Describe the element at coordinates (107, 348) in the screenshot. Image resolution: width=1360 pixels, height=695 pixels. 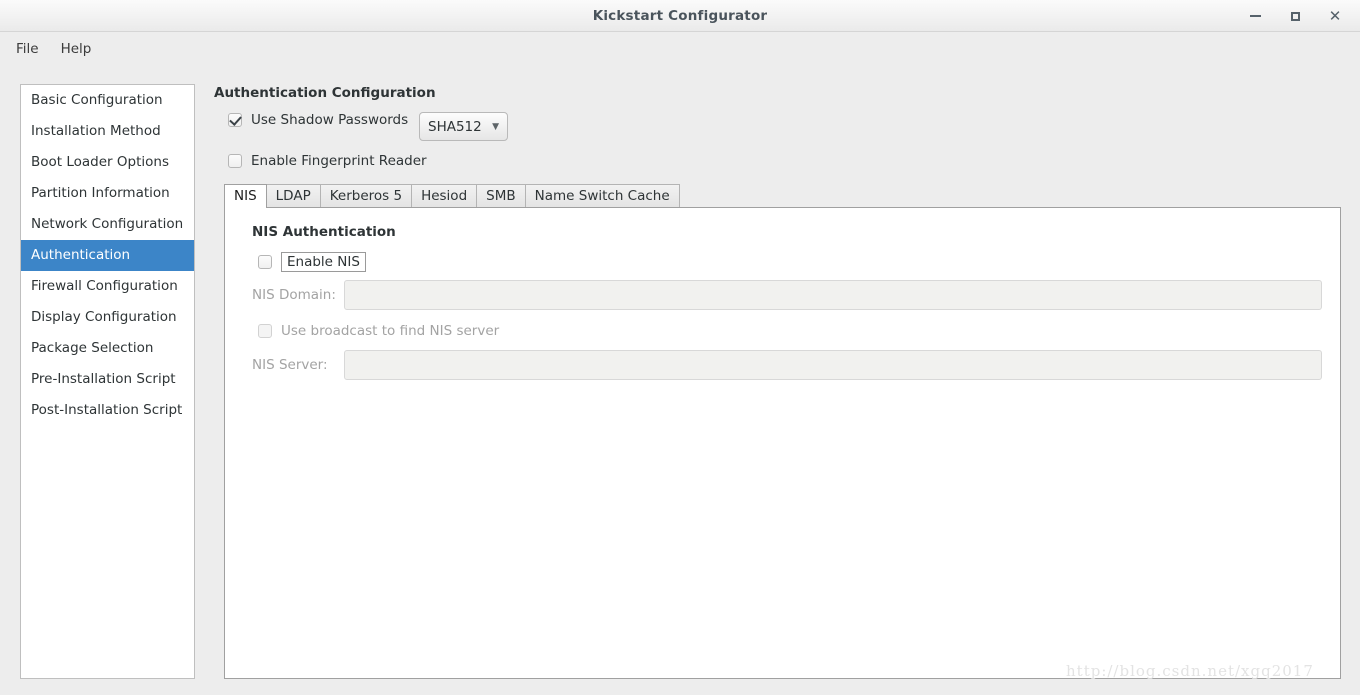
I see `sidebar-item-package-selection: Package Selection` at that location.